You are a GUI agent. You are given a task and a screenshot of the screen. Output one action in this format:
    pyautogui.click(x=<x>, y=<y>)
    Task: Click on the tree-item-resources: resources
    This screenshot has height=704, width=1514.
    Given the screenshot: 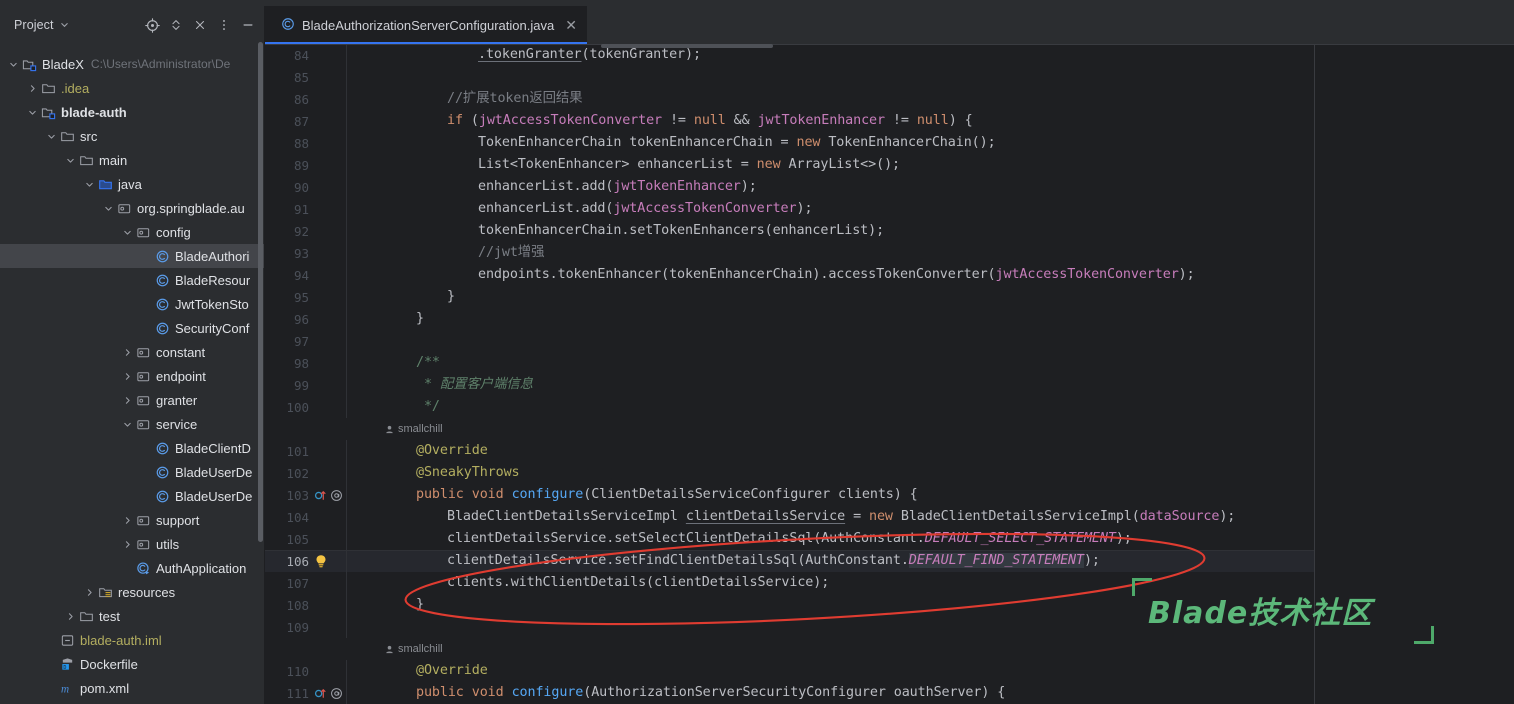 What is the action you would take?
    pyautogui.click(x=132, y=592)
    